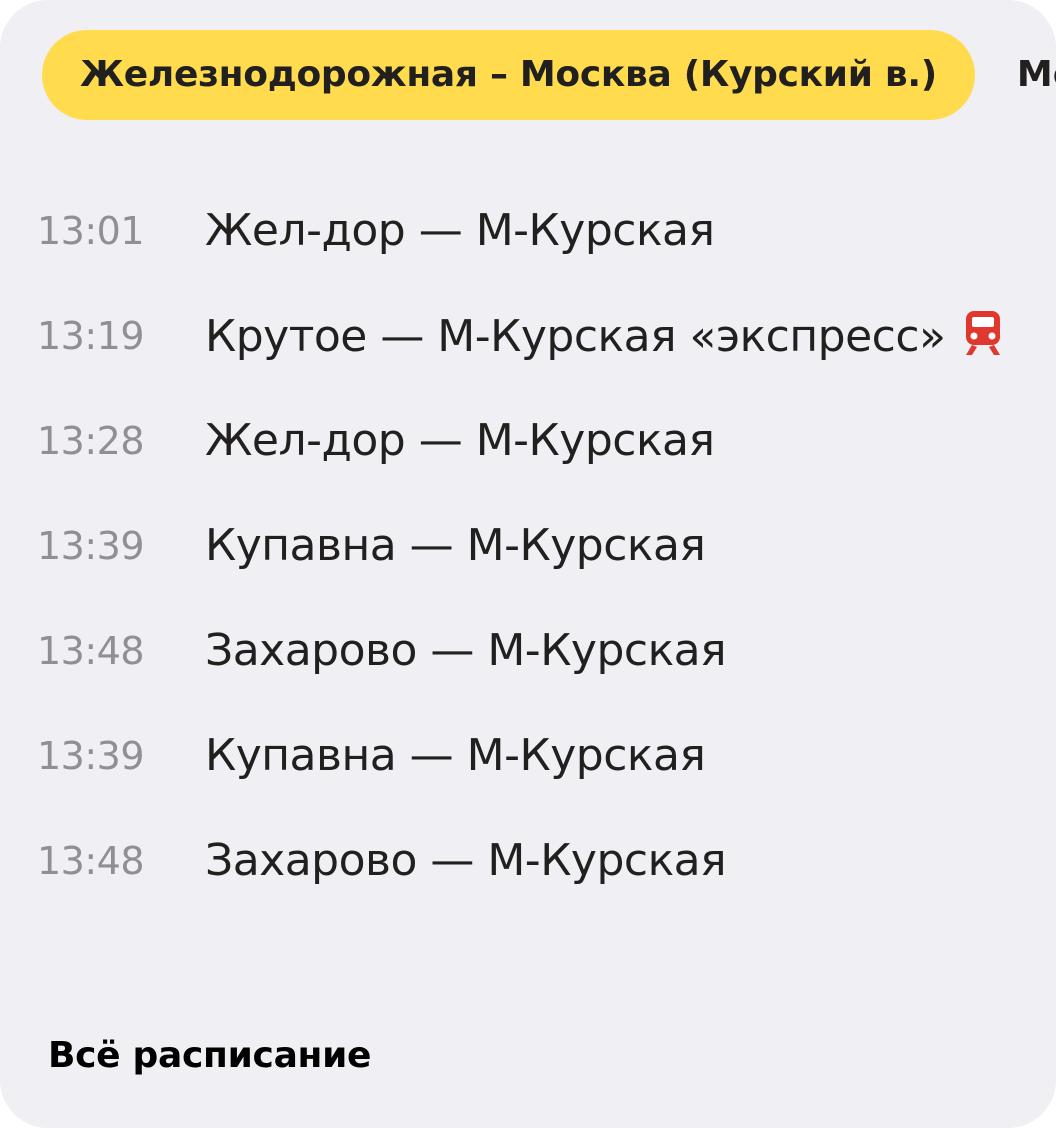 This screenshot has width=1056, height=1128. What do you see at coordinates (209, 1056) in the screenshot?
I see `all-schedule-link: Всё расписание` at bounding box center [209, 1056].